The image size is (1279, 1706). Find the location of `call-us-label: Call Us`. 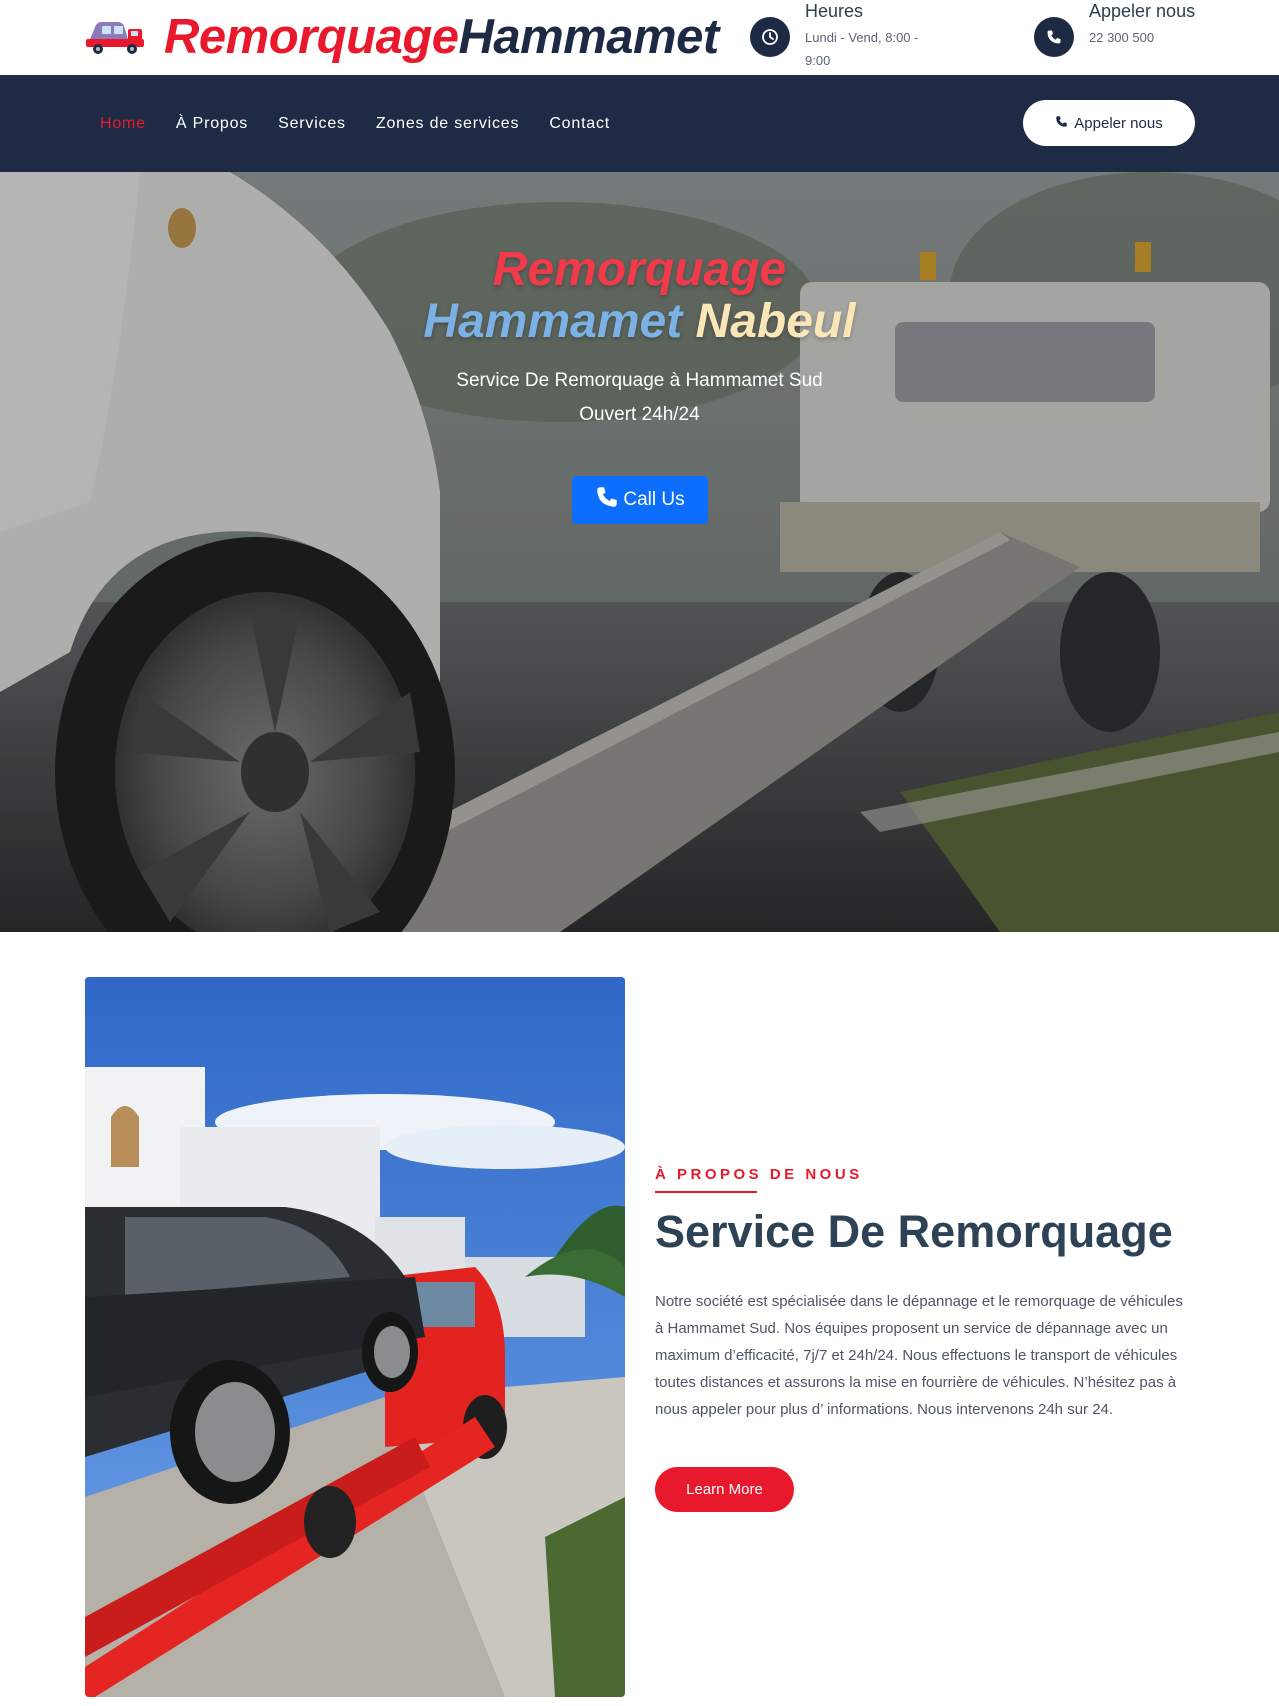

call-us-label: Call Us is located at coordinates (654, 499).